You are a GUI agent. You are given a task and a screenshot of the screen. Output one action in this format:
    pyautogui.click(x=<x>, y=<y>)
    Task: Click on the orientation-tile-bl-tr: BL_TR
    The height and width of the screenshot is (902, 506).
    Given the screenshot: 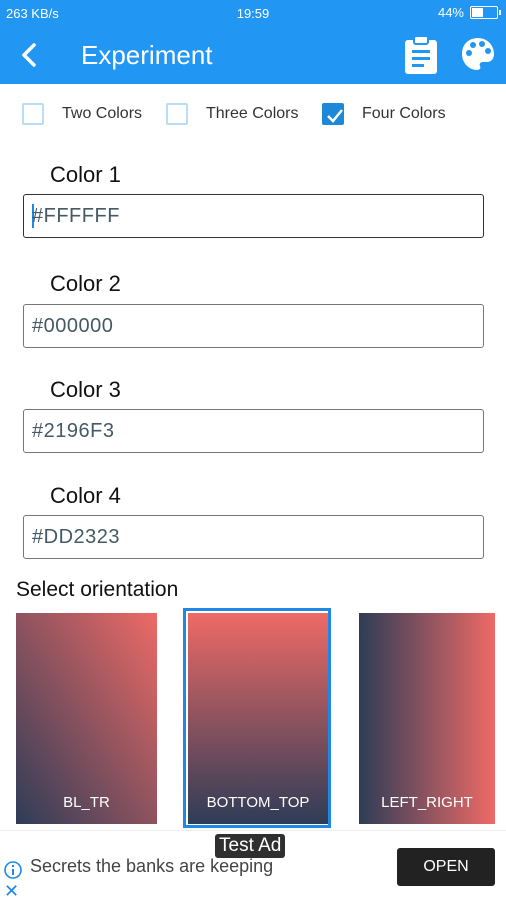 What is the action you would take?
    pyautogui.click(x=86, y=718)
    